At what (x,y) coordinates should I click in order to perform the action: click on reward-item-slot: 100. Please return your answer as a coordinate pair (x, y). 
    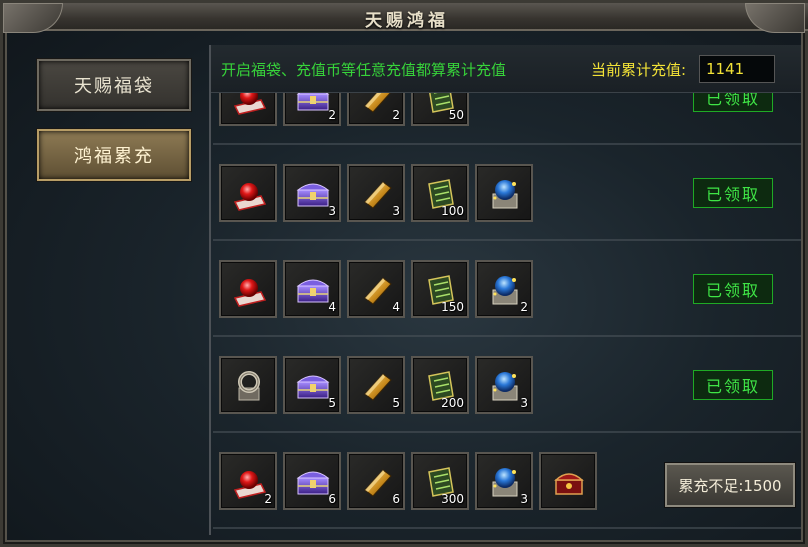
    Looking at the image, I should click on (440, 193).